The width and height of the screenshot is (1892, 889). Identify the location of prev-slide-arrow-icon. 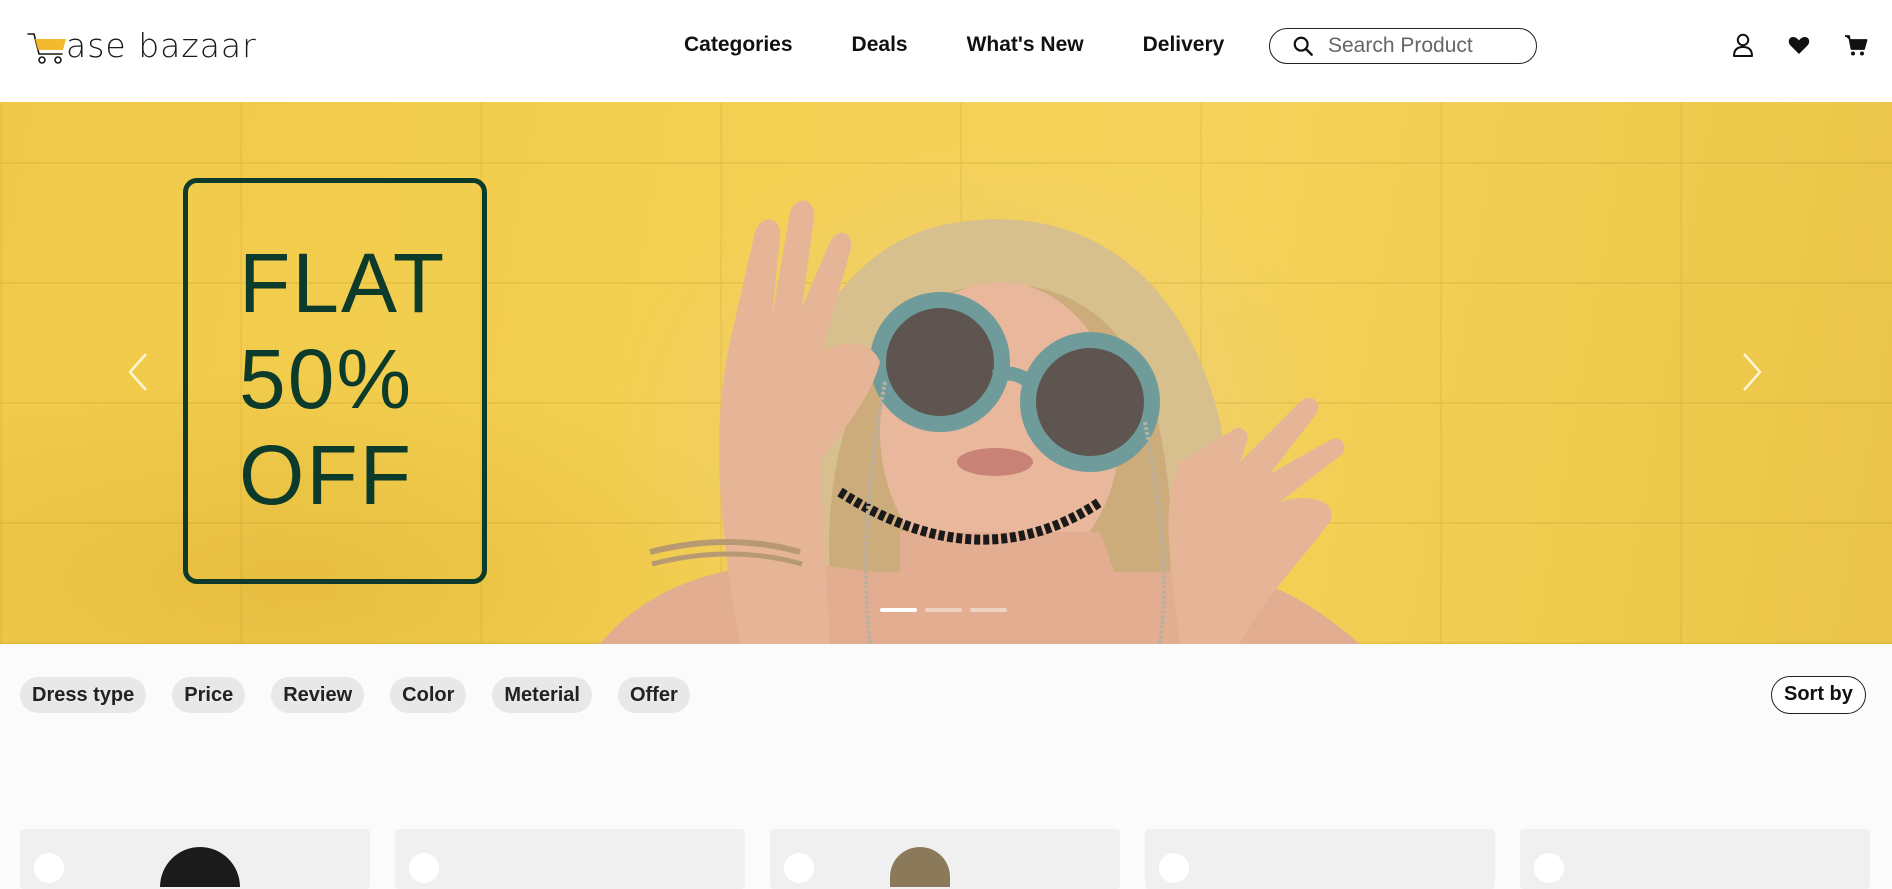
(138, 372).